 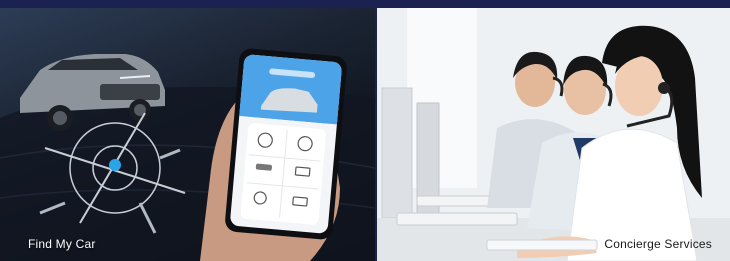 I want to click on location-dot, so click(x=115, y=165).